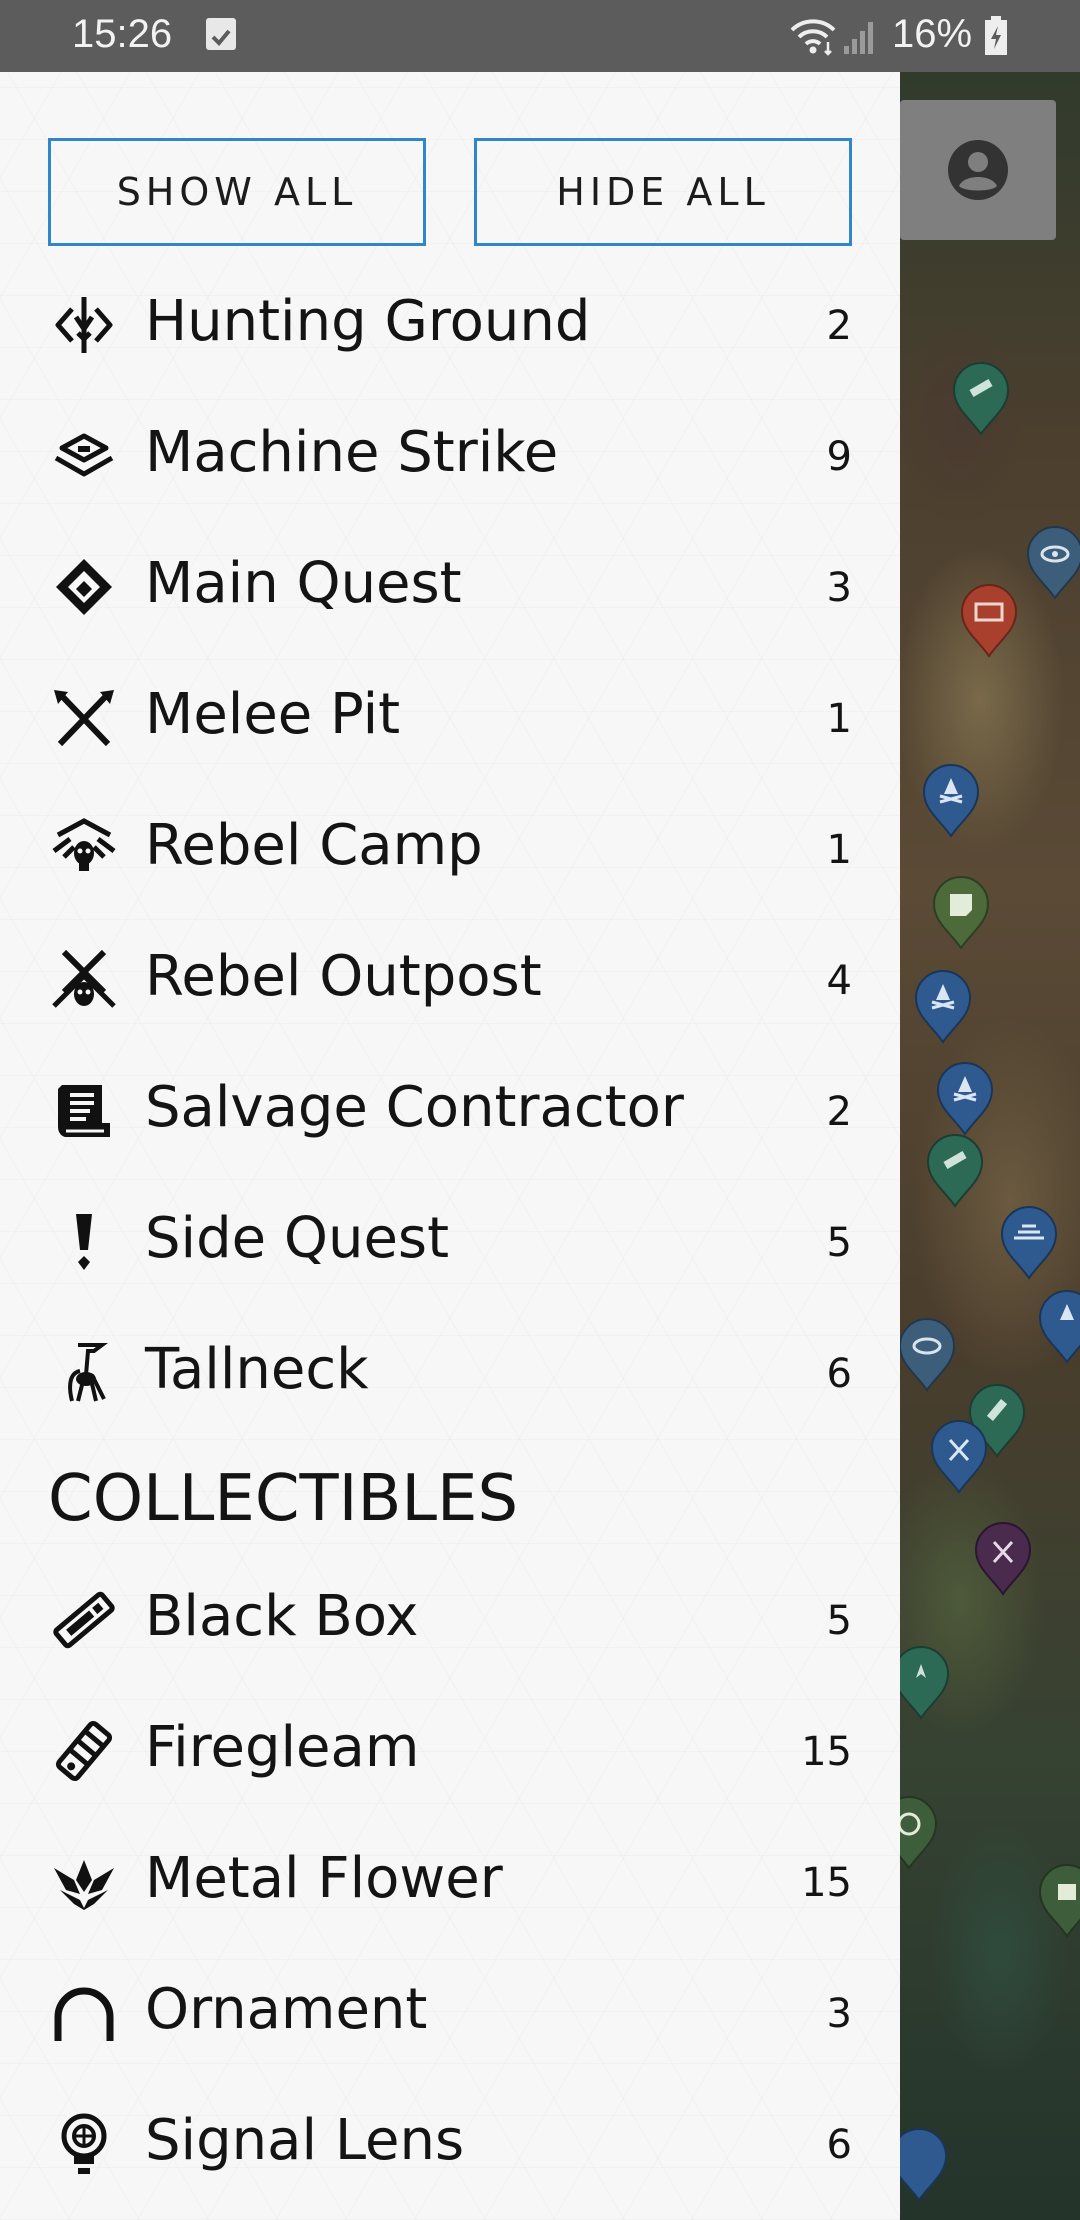 Image resolution: width=1080 pixels, height=2220 pixels. I want to click on collectible-count: 3, so click(839, 2014).